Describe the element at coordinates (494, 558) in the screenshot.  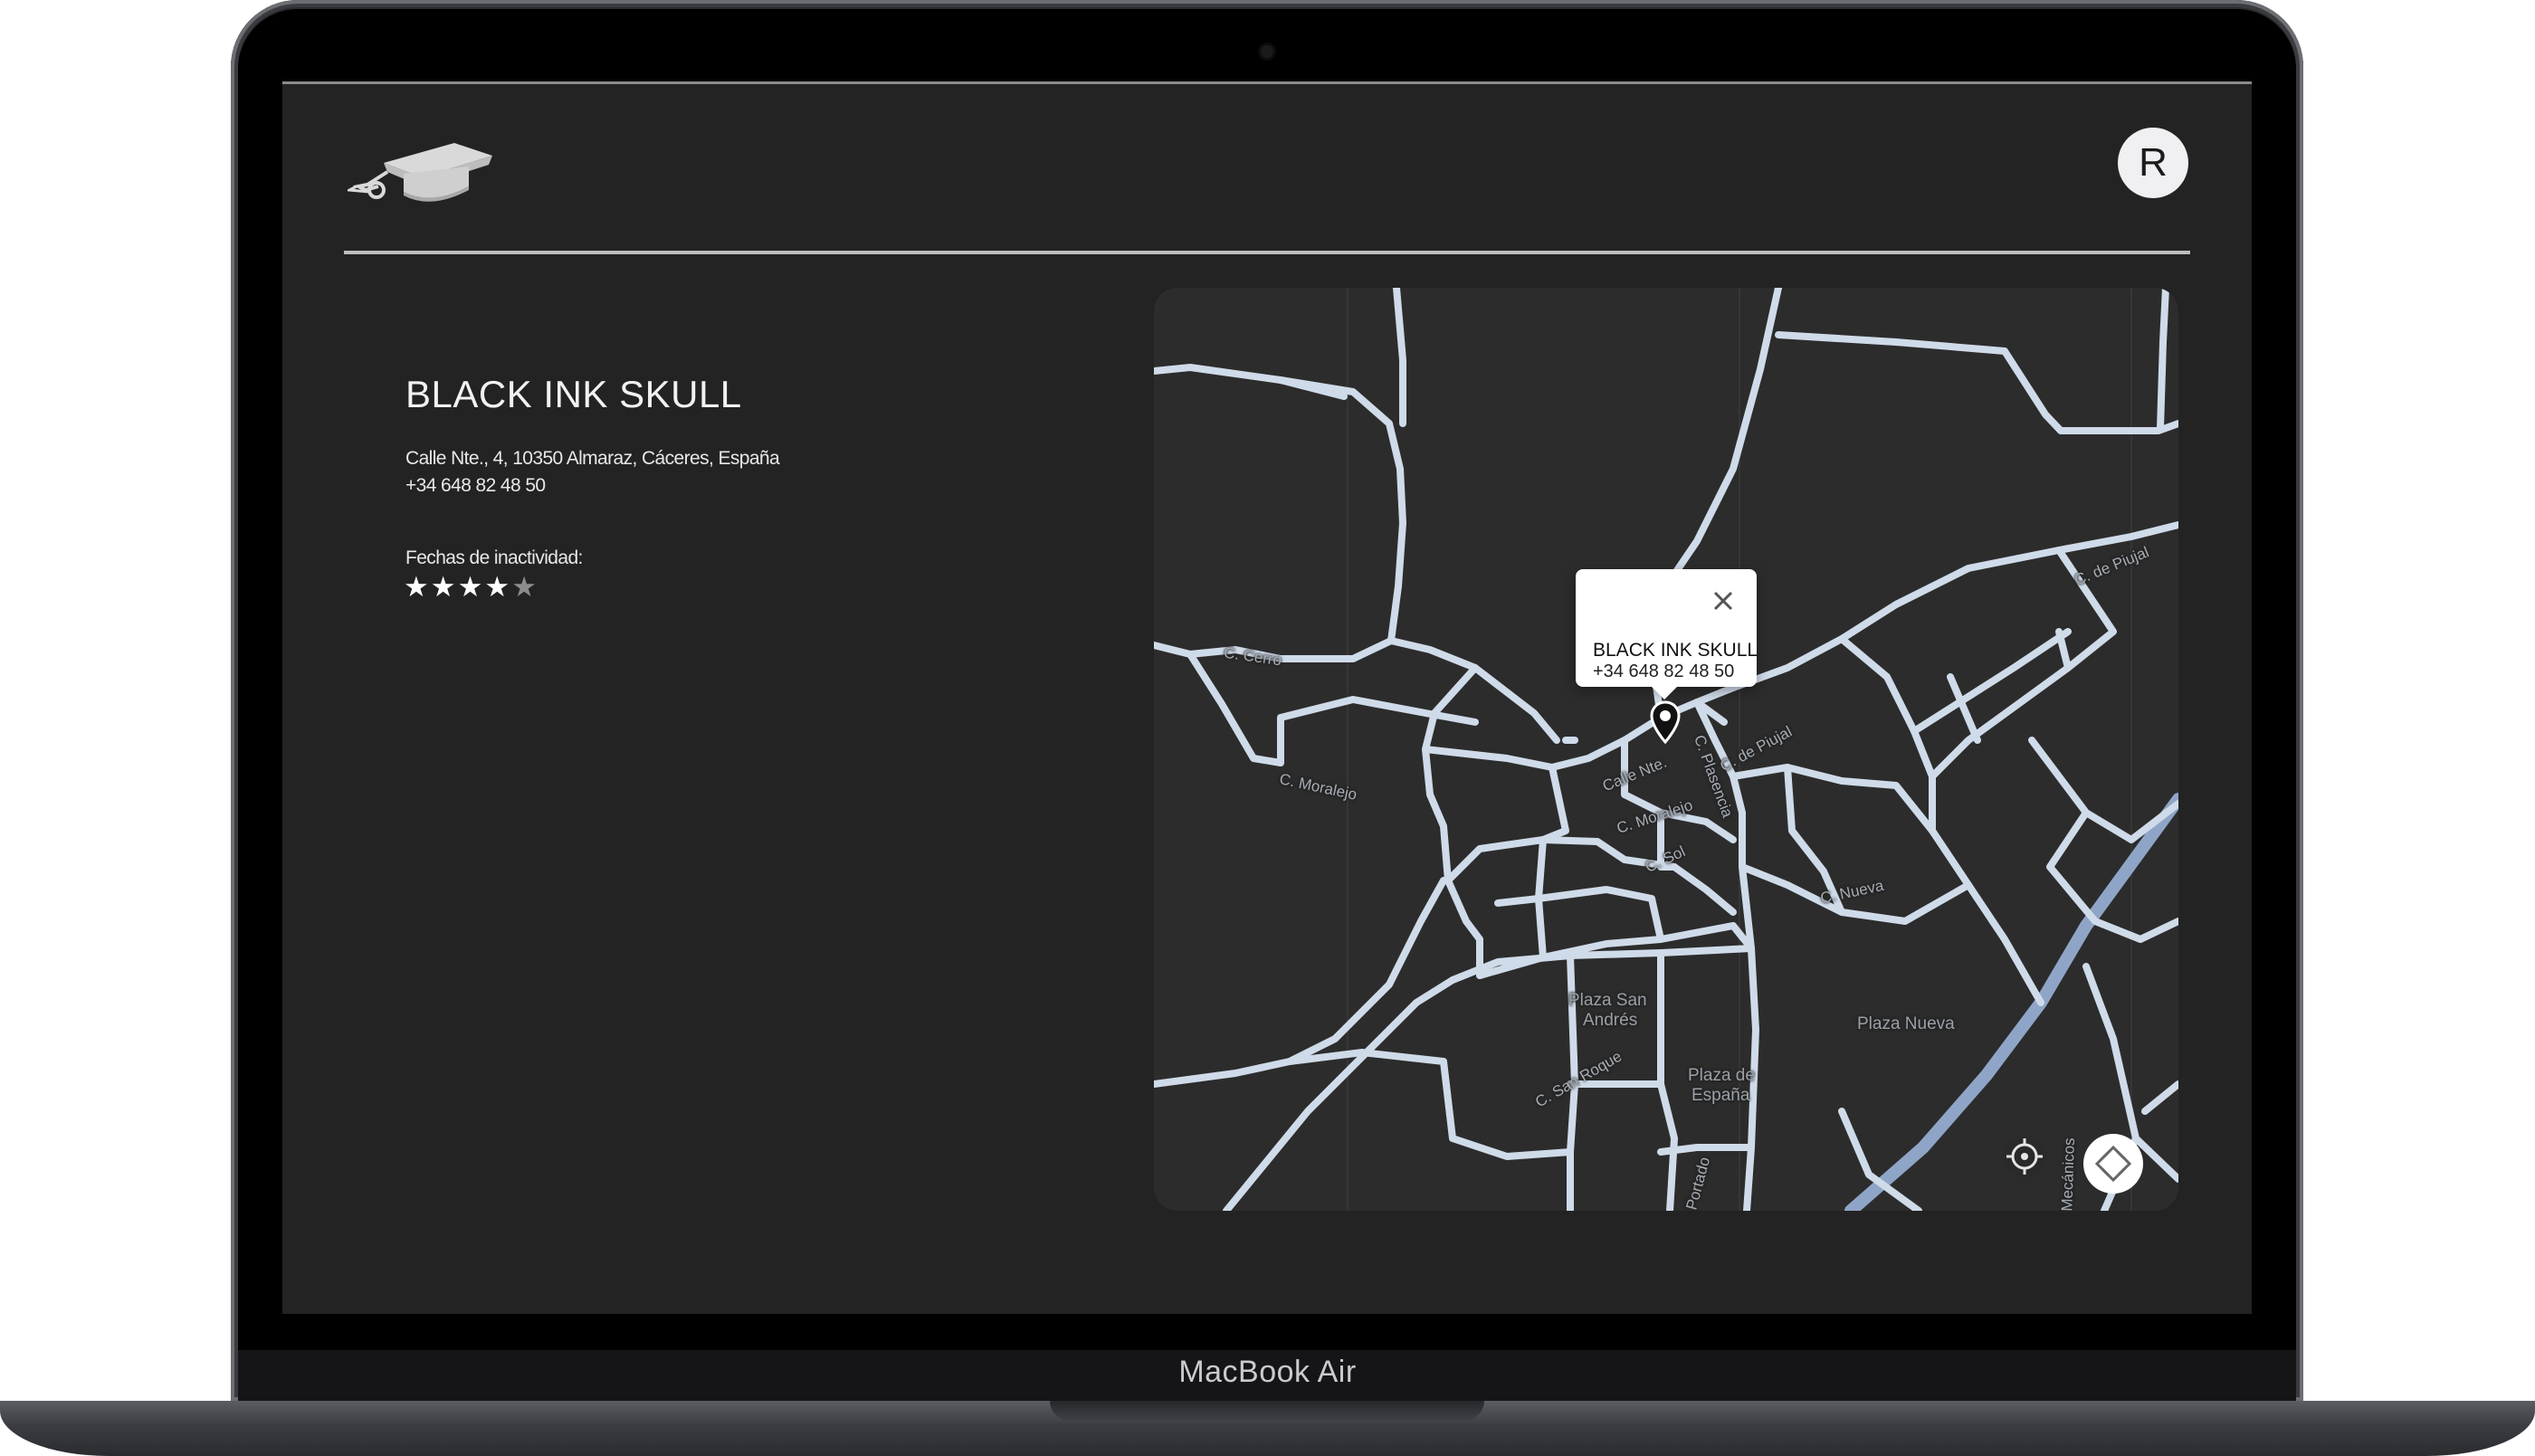
I see `inactivity-dates-label: Fechas de inactividad:` at that location.